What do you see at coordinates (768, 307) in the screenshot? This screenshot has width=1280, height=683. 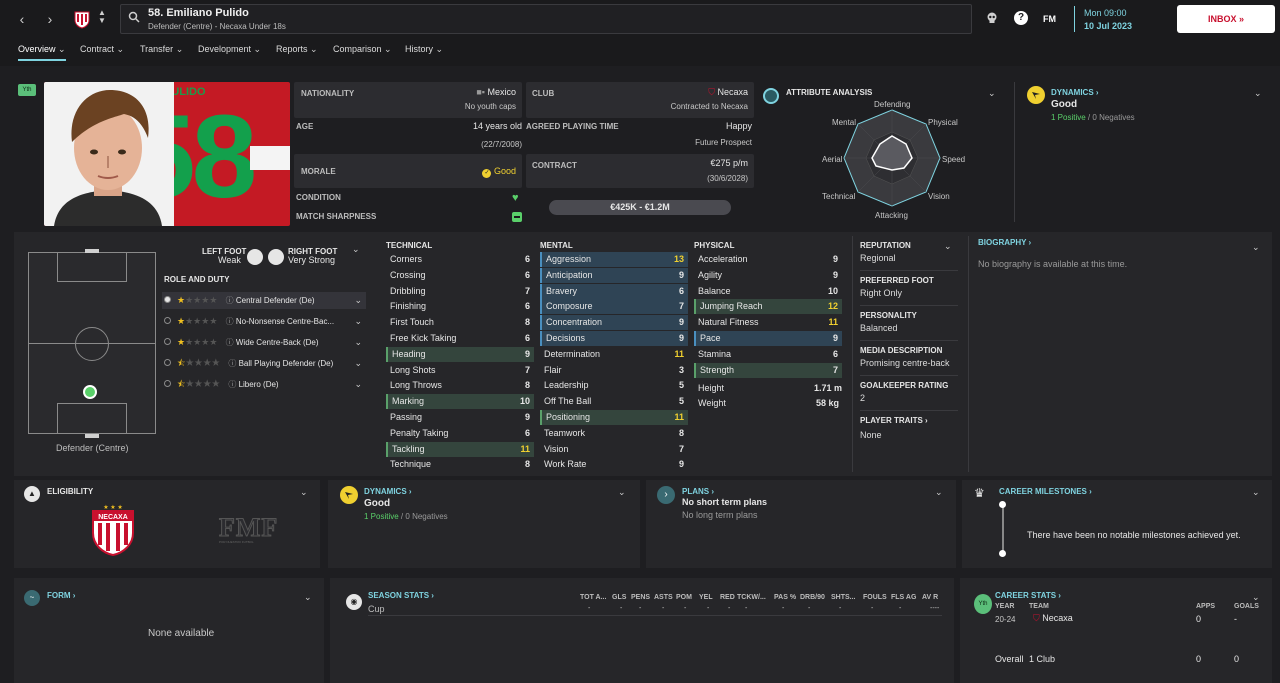 I see `attribute-row: Jumping Reach 12` at bounding box center [768, 307].